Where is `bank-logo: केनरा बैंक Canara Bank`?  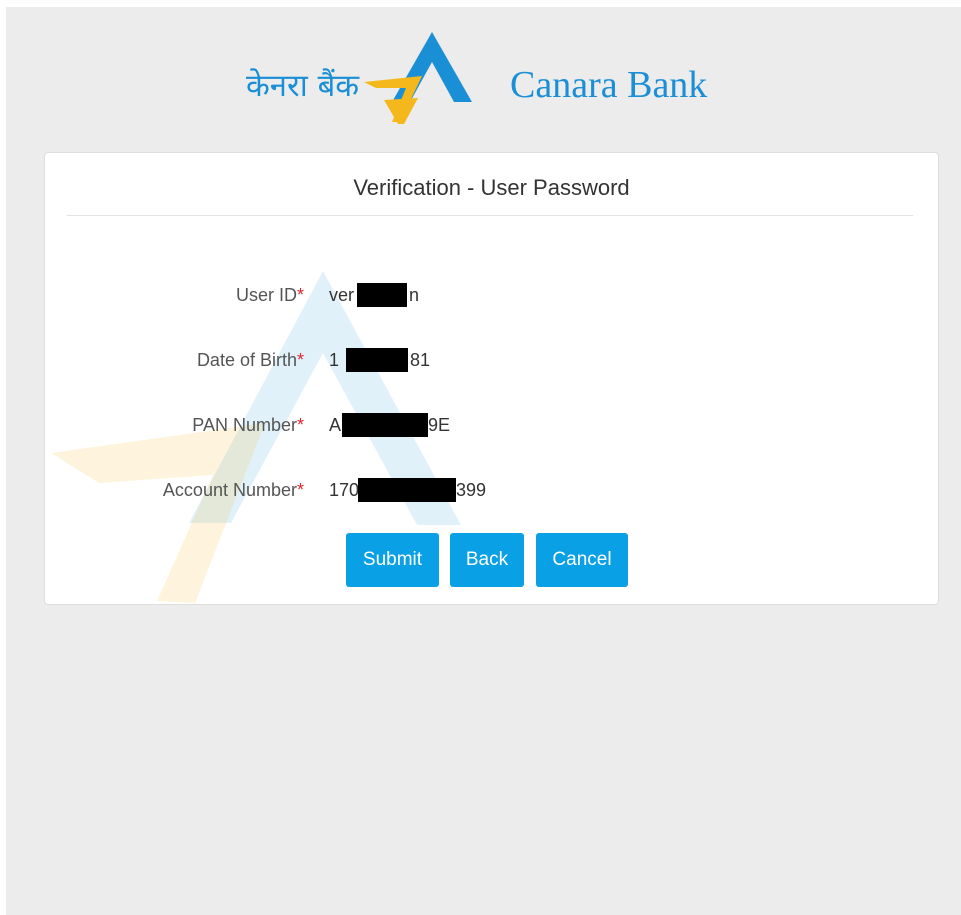
bank-logo: केनरा बैंक Canara Bank is located at coordinates (496, 80).